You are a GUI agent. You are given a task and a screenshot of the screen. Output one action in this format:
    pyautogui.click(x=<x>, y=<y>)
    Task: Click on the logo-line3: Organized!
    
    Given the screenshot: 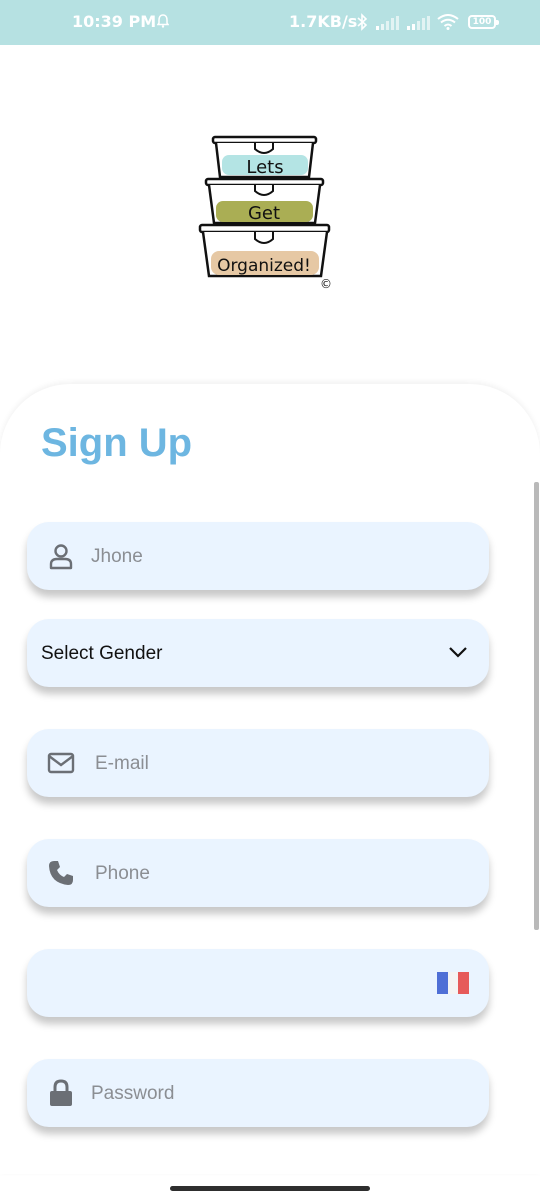 What is the action you would take?
    pyautogui.click(x=264, y=266)
    